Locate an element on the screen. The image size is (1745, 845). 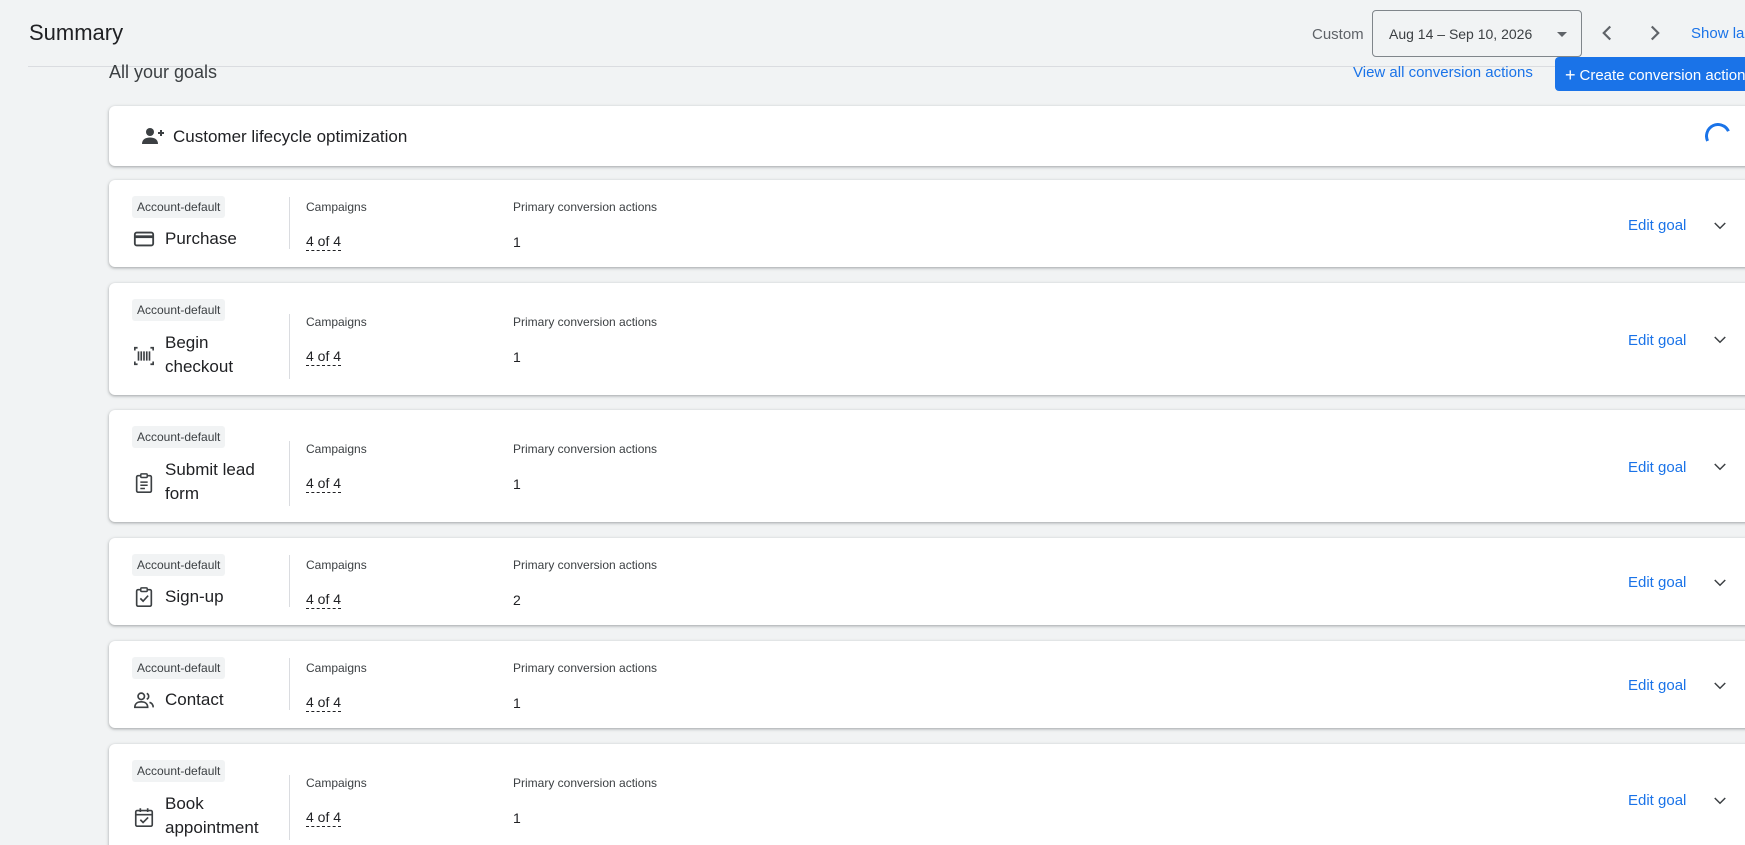
calendar-check-icon is located at coordinates (144, 817).